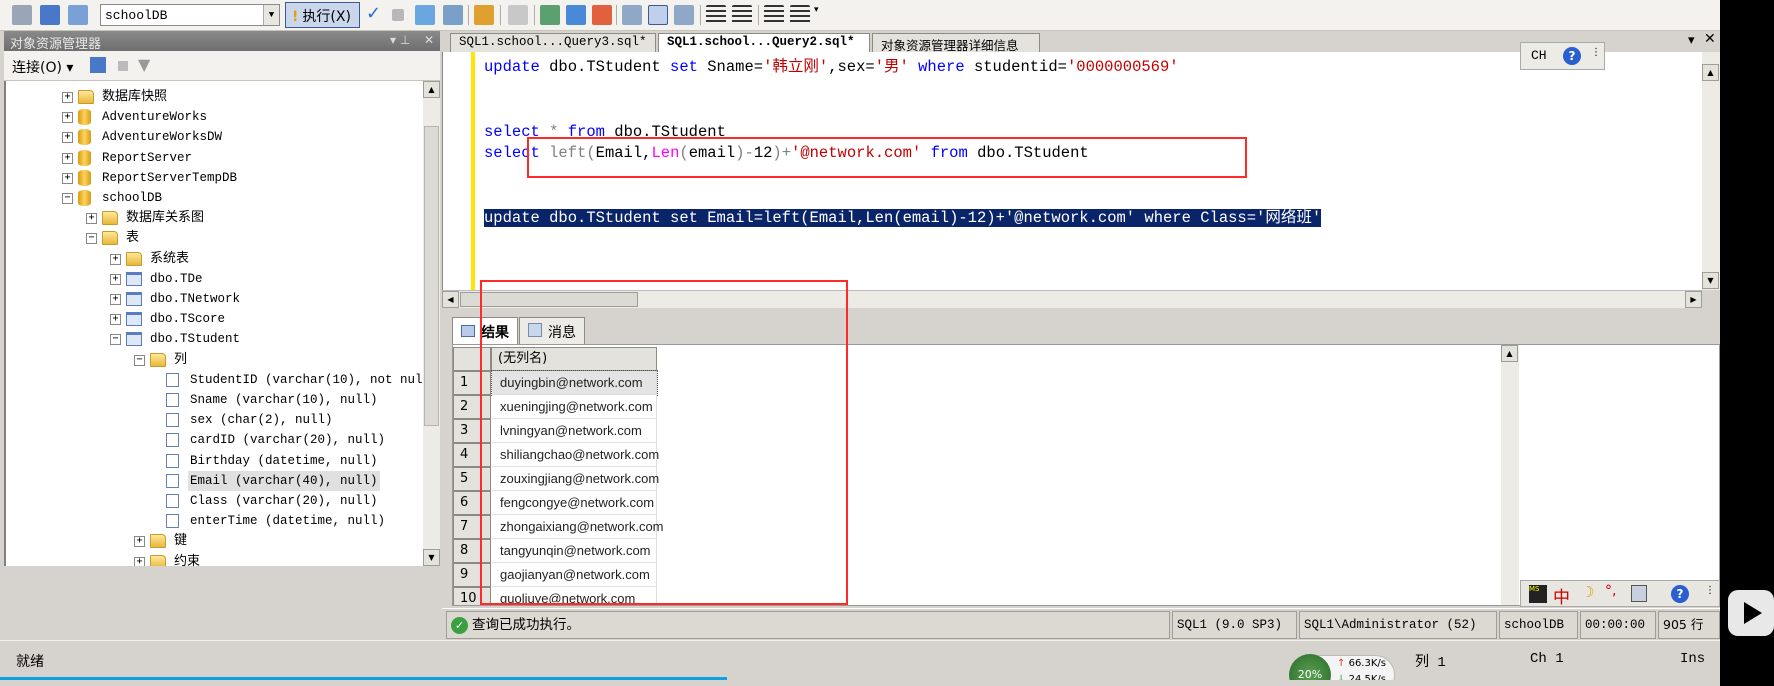 The width and height of the screenshot is (1774, 686). Describe the element at coordinates (576, 15) in the screenshot. I see `client-stats-icon` at that location.